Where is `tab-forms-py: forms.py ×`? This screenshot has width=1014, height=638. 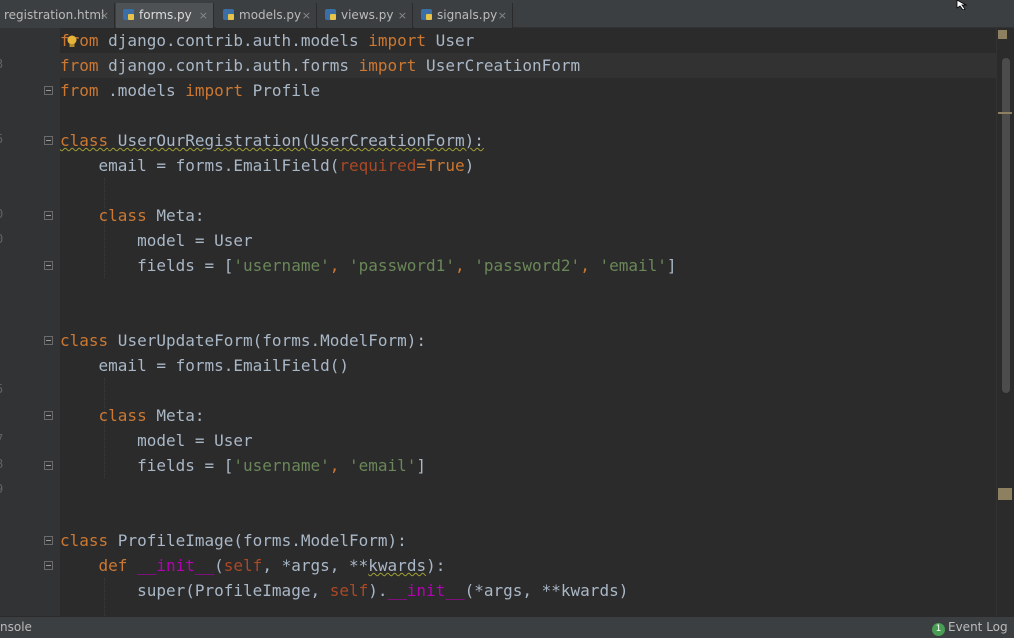 tab-forms-py: forms.py × is located at coordinates (165, 15).